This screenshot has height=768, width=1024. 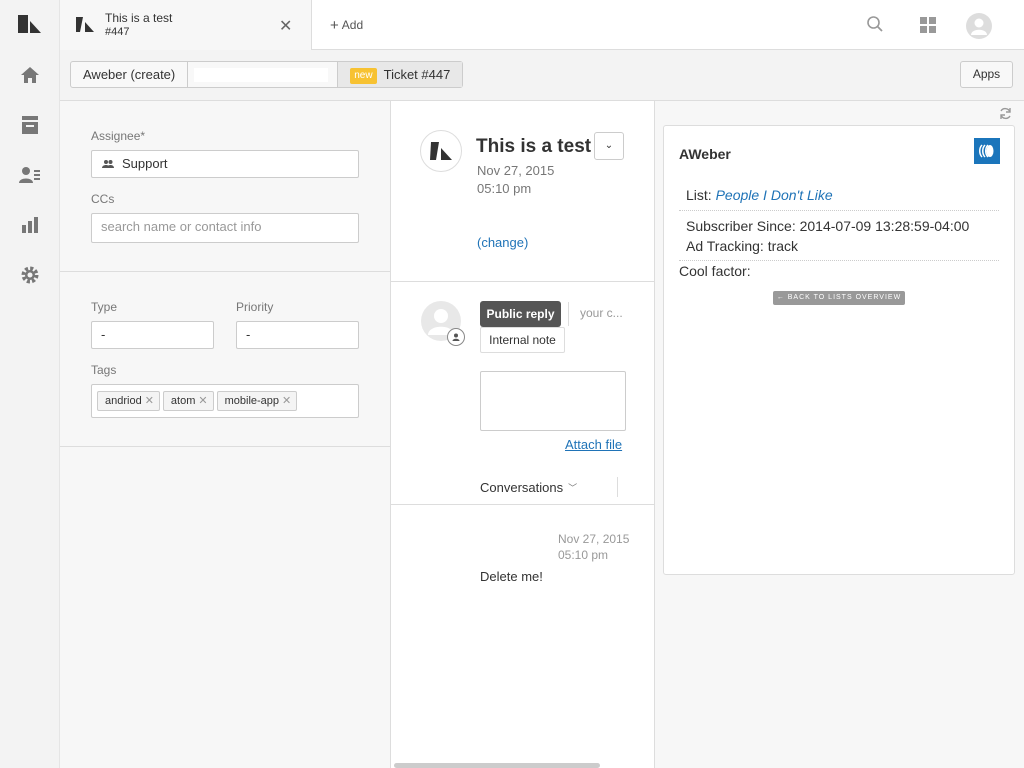 I want to click on tags-label: Tags, so click(x=104, y=370).